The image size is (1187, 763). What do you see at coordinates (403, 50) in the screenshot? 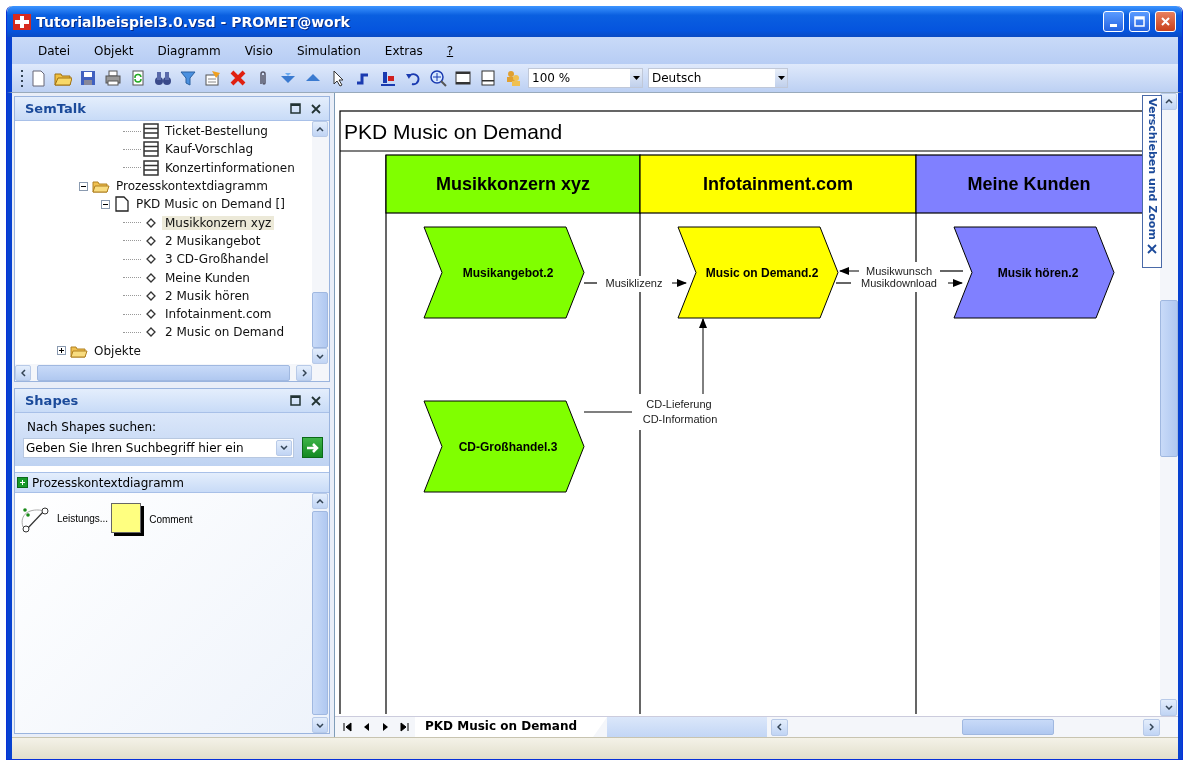
I see `menu-item: Extras` at bounding box center [403, 50].